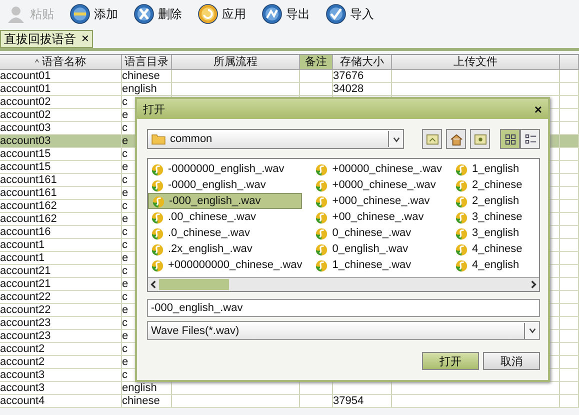  I want to click on file-item: 3_chinese, so click(487, 217).